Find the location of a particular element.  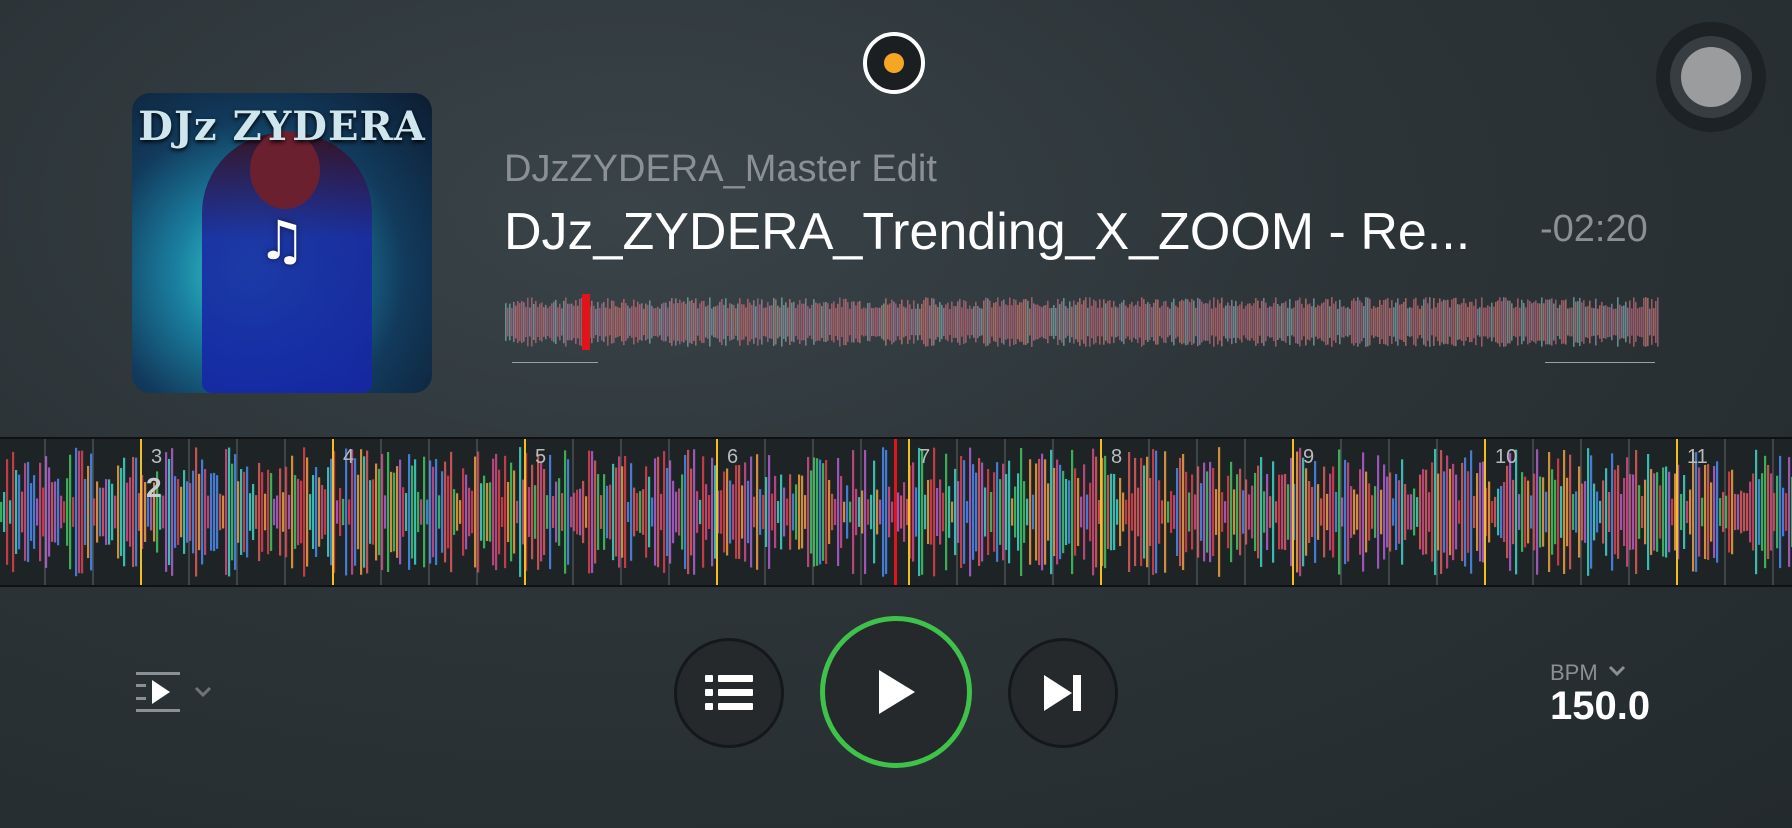

assistive-touch-button is located at coordinates (1711, 77).